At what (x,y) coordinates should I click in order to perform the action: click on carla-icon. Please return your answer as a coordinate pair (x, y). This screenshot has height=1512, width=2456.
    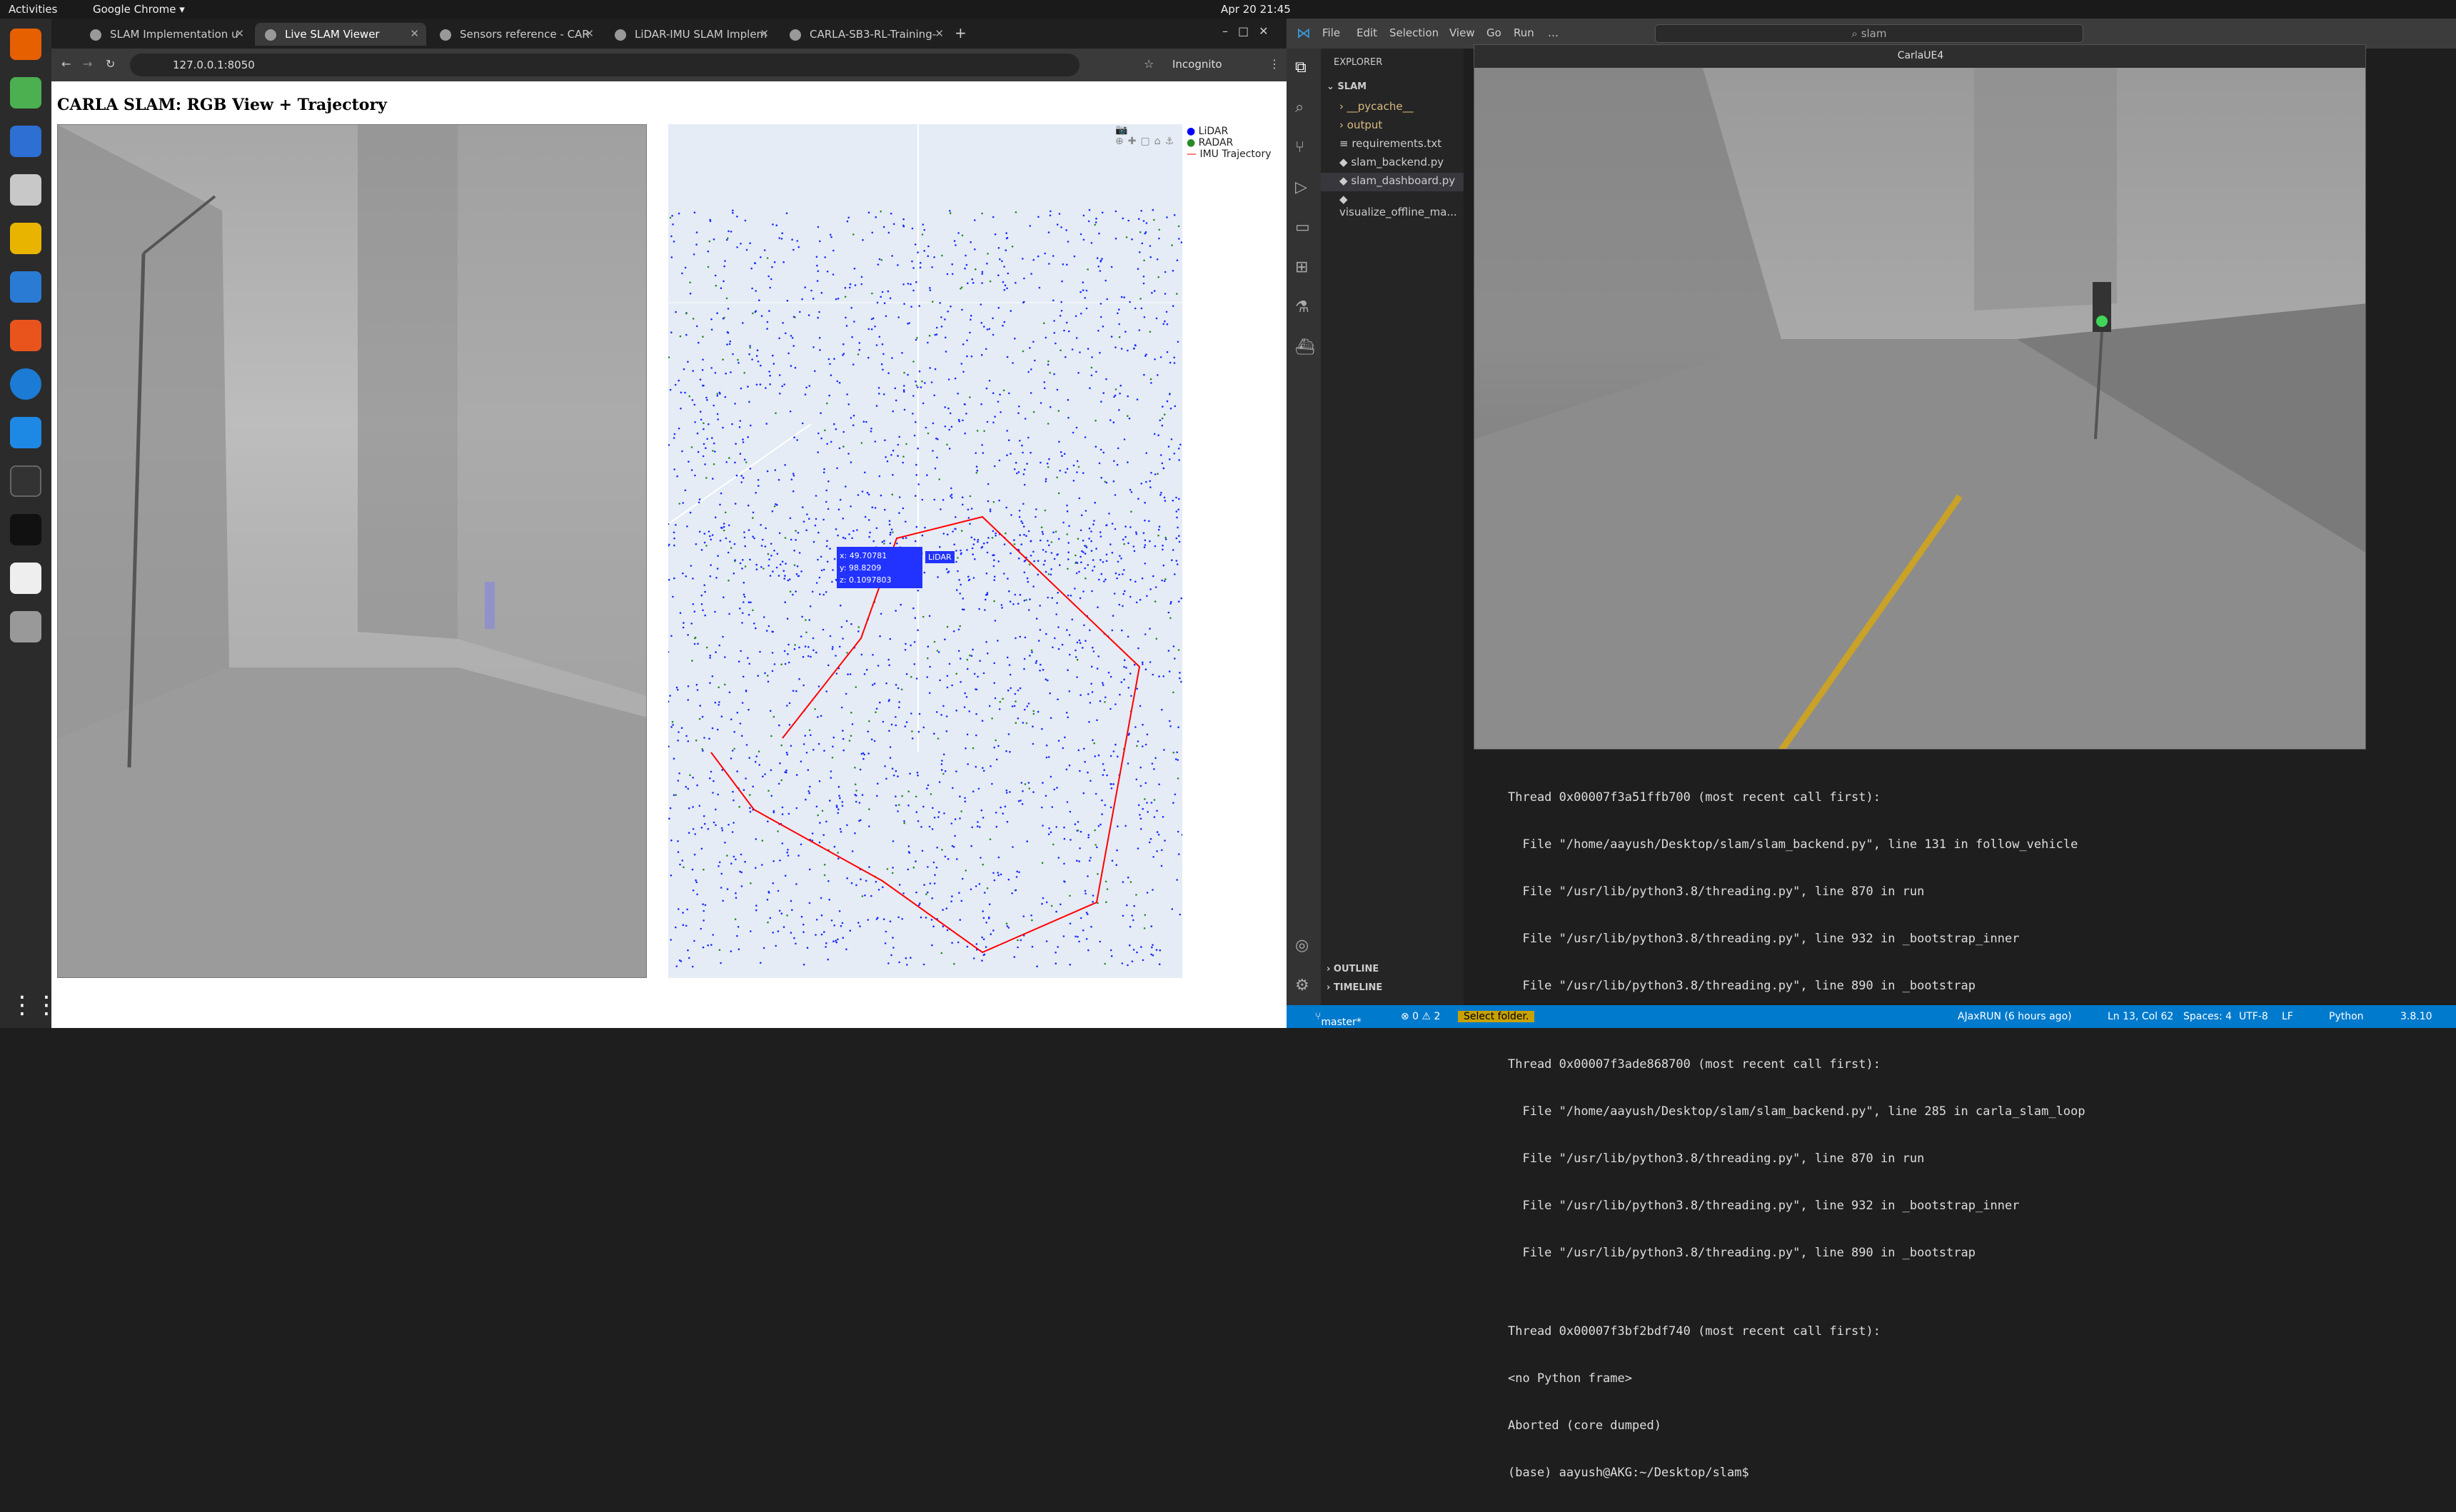
    Looking at the image, I should click on (25, 529).